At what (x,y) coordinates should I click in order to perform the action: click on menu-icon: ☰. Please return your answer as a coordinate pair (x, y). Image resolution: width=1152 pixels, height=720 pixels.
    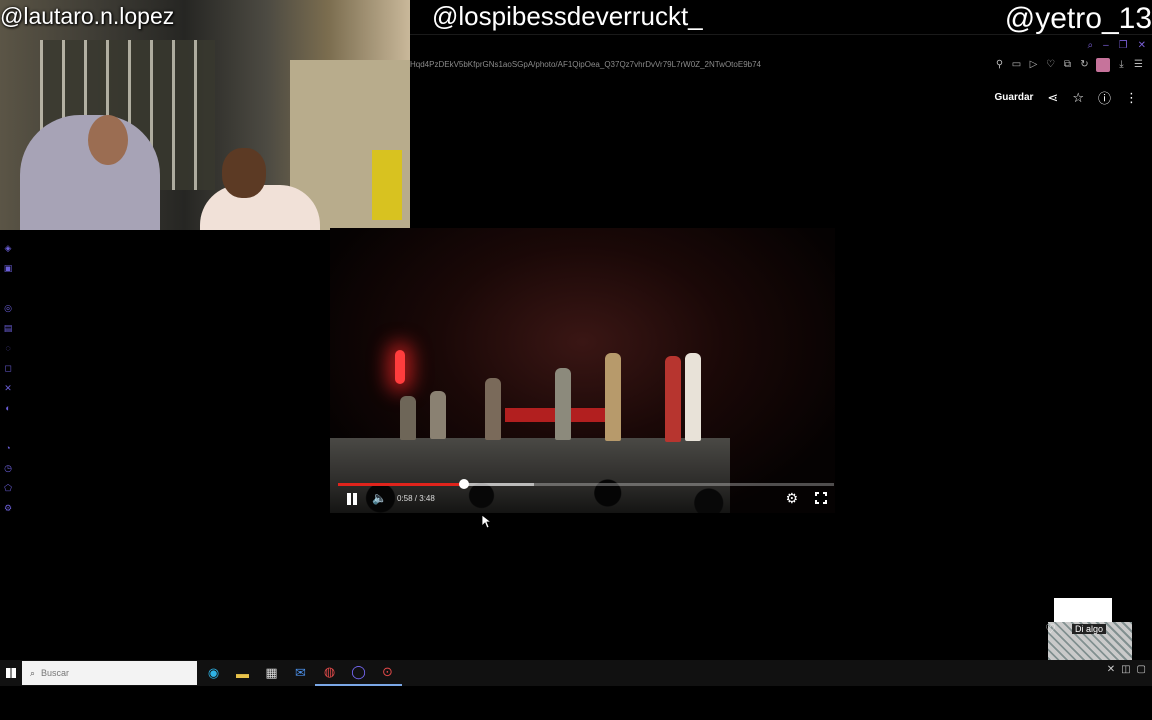
    Looking at the image, I should click on (1138, 65).